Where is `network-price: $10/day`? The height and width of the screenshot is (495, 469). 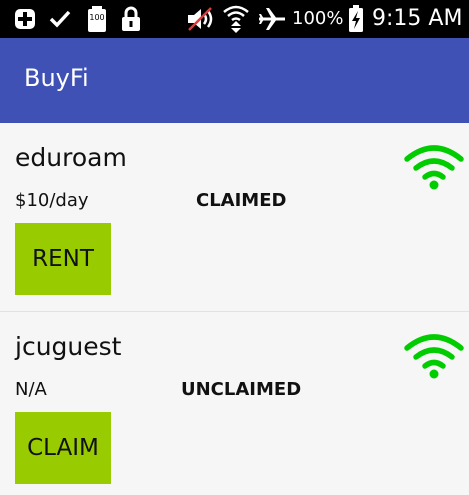 network-price: $10/day is located at coordinates (52, 200).